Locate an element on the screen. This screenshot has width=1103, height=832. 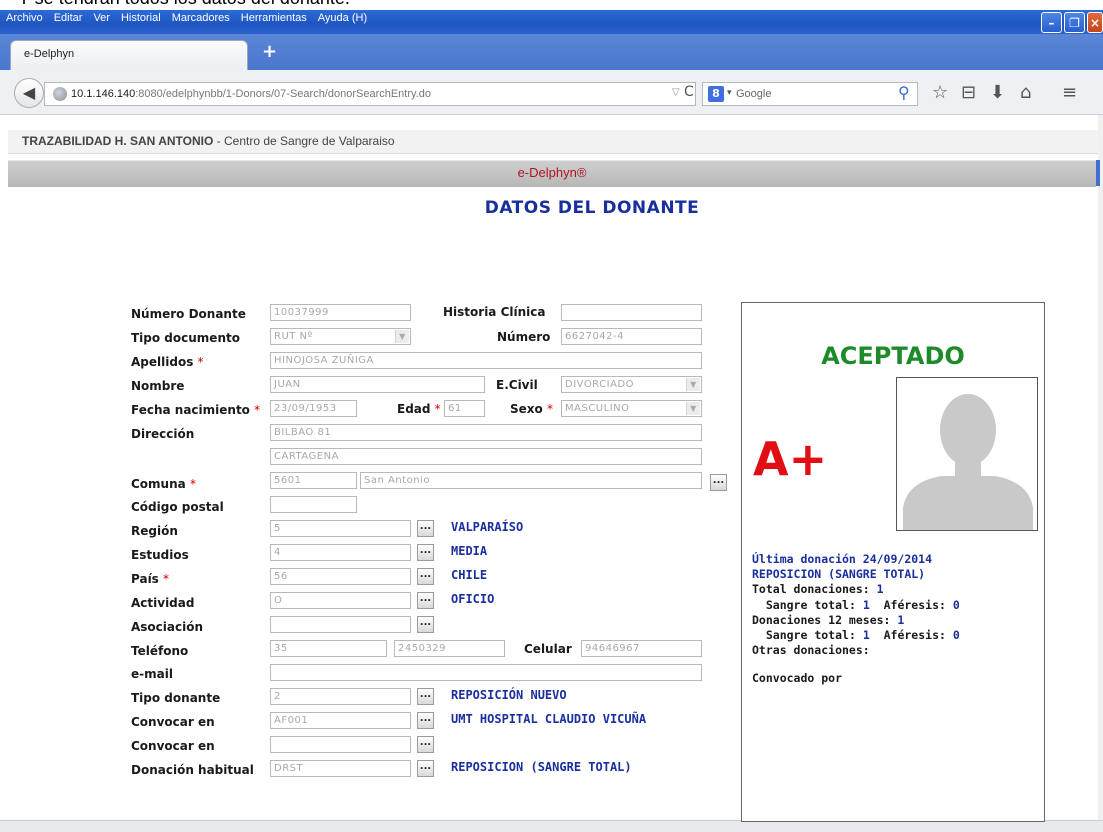
tipo-documento-select: RUT Nº ▼ is located at coordinates (340, 336).